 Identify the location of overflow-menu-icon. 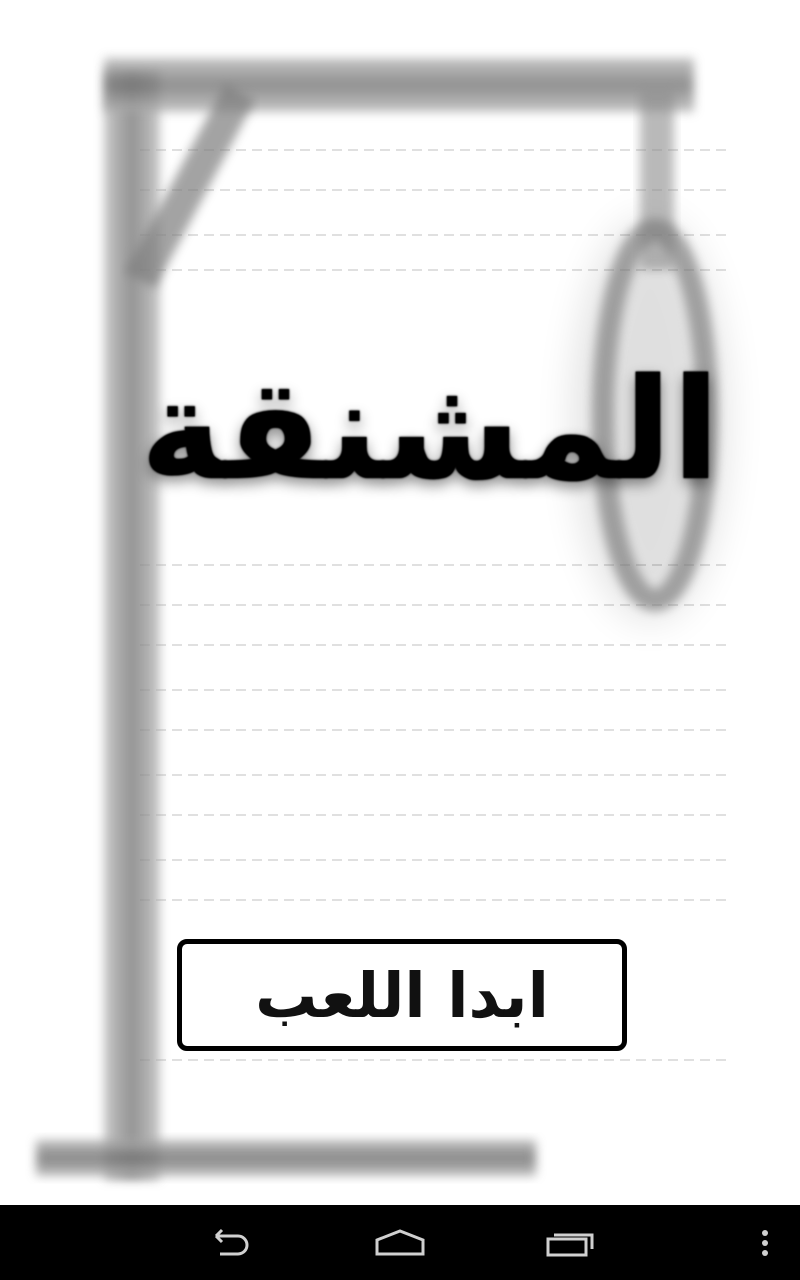
(765, 1242).